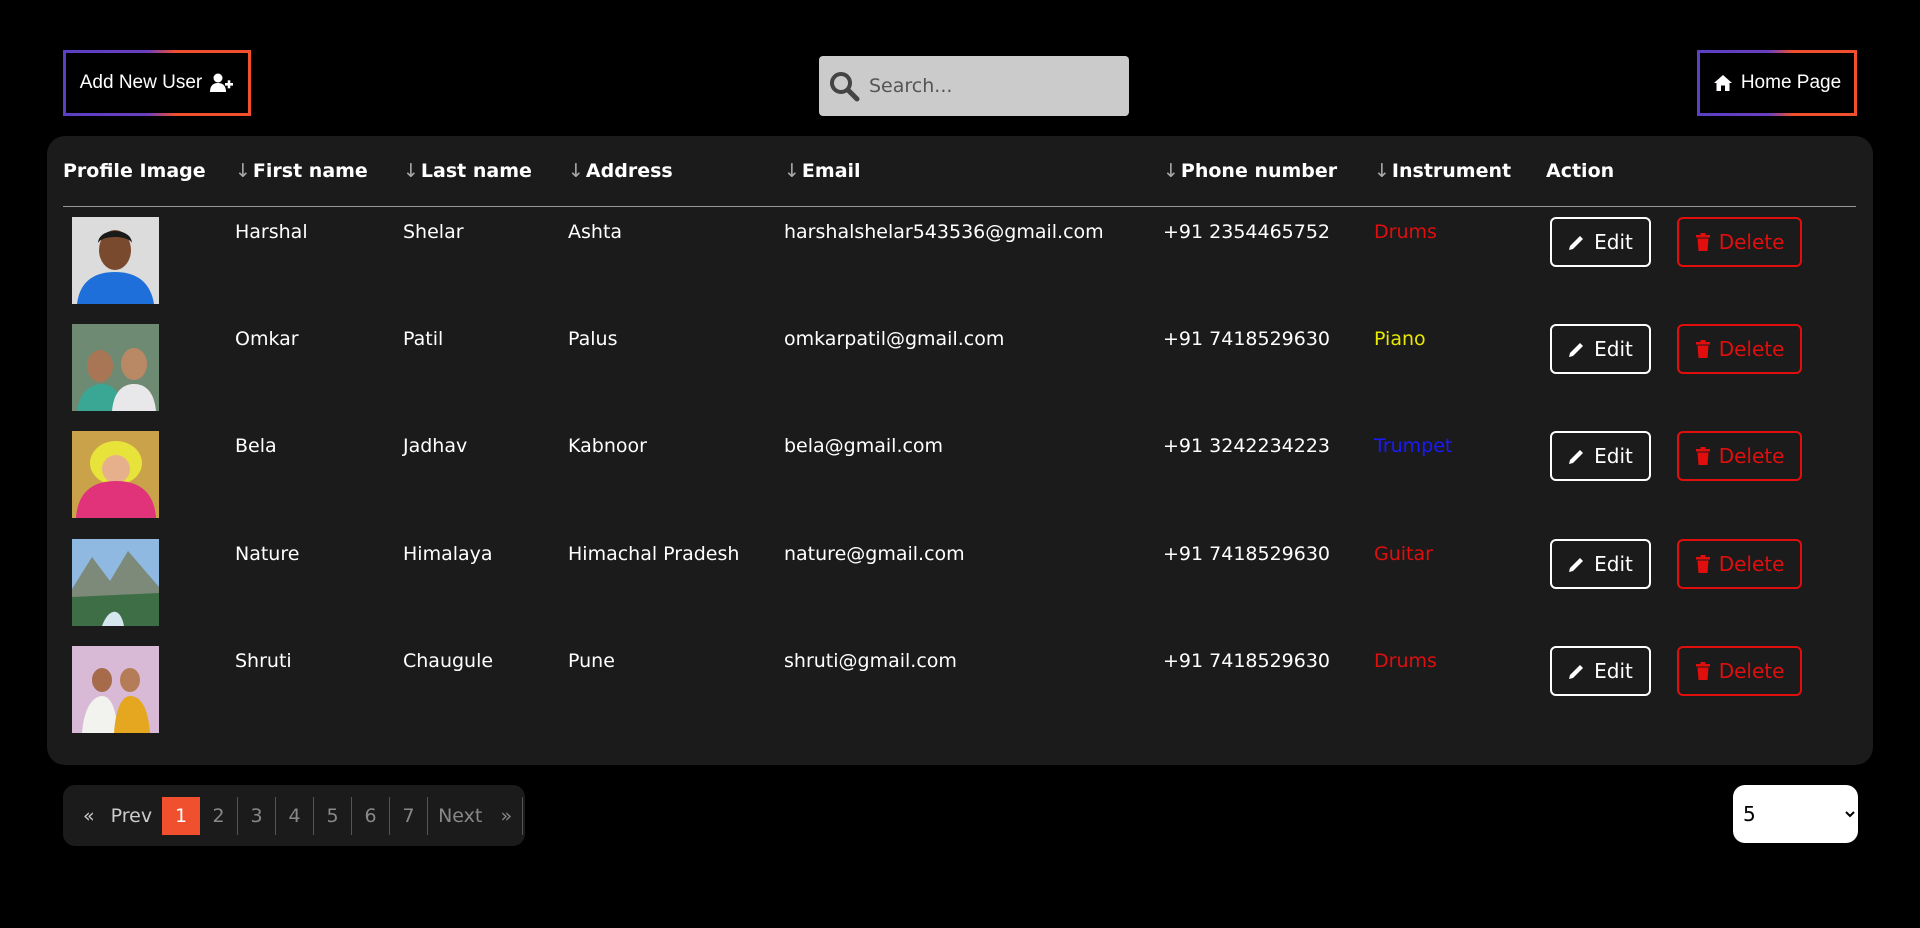 Image resolution: width=1920 pixels, height=928 pixels. What do you see at coordinates (870, 661) in the screenshot?
I see `email-cell: shruti@gmail.com` at bounding box center [870, 661].